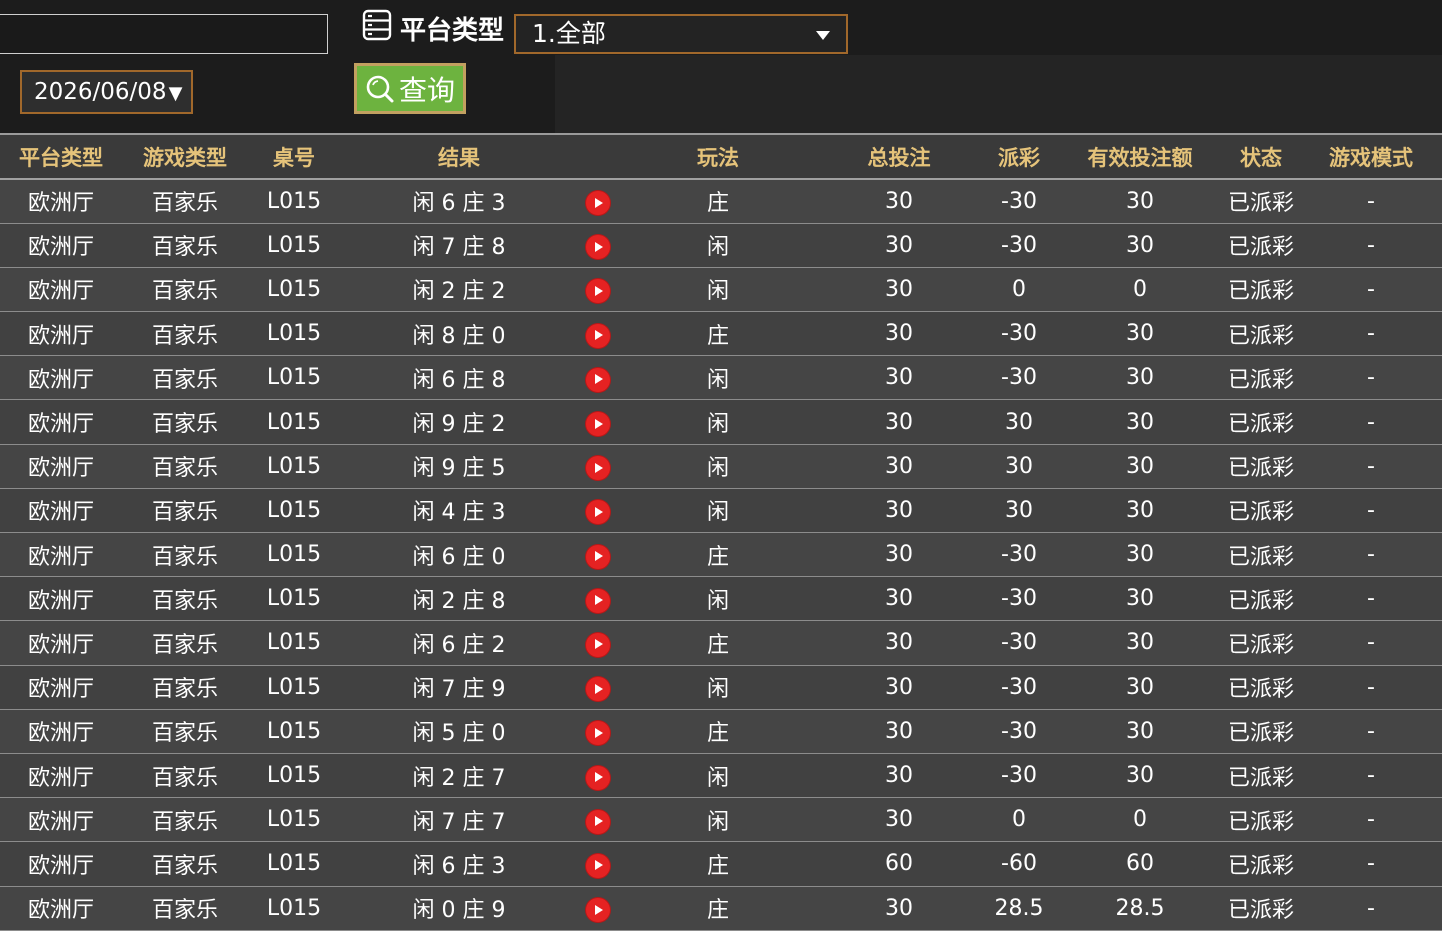 The height and width of the screenshot is (931, 1442). What do you see at coordinates (1261, 157) in the screenshot?
I see `header-status: 状态` at bounding box center [1261, 157].